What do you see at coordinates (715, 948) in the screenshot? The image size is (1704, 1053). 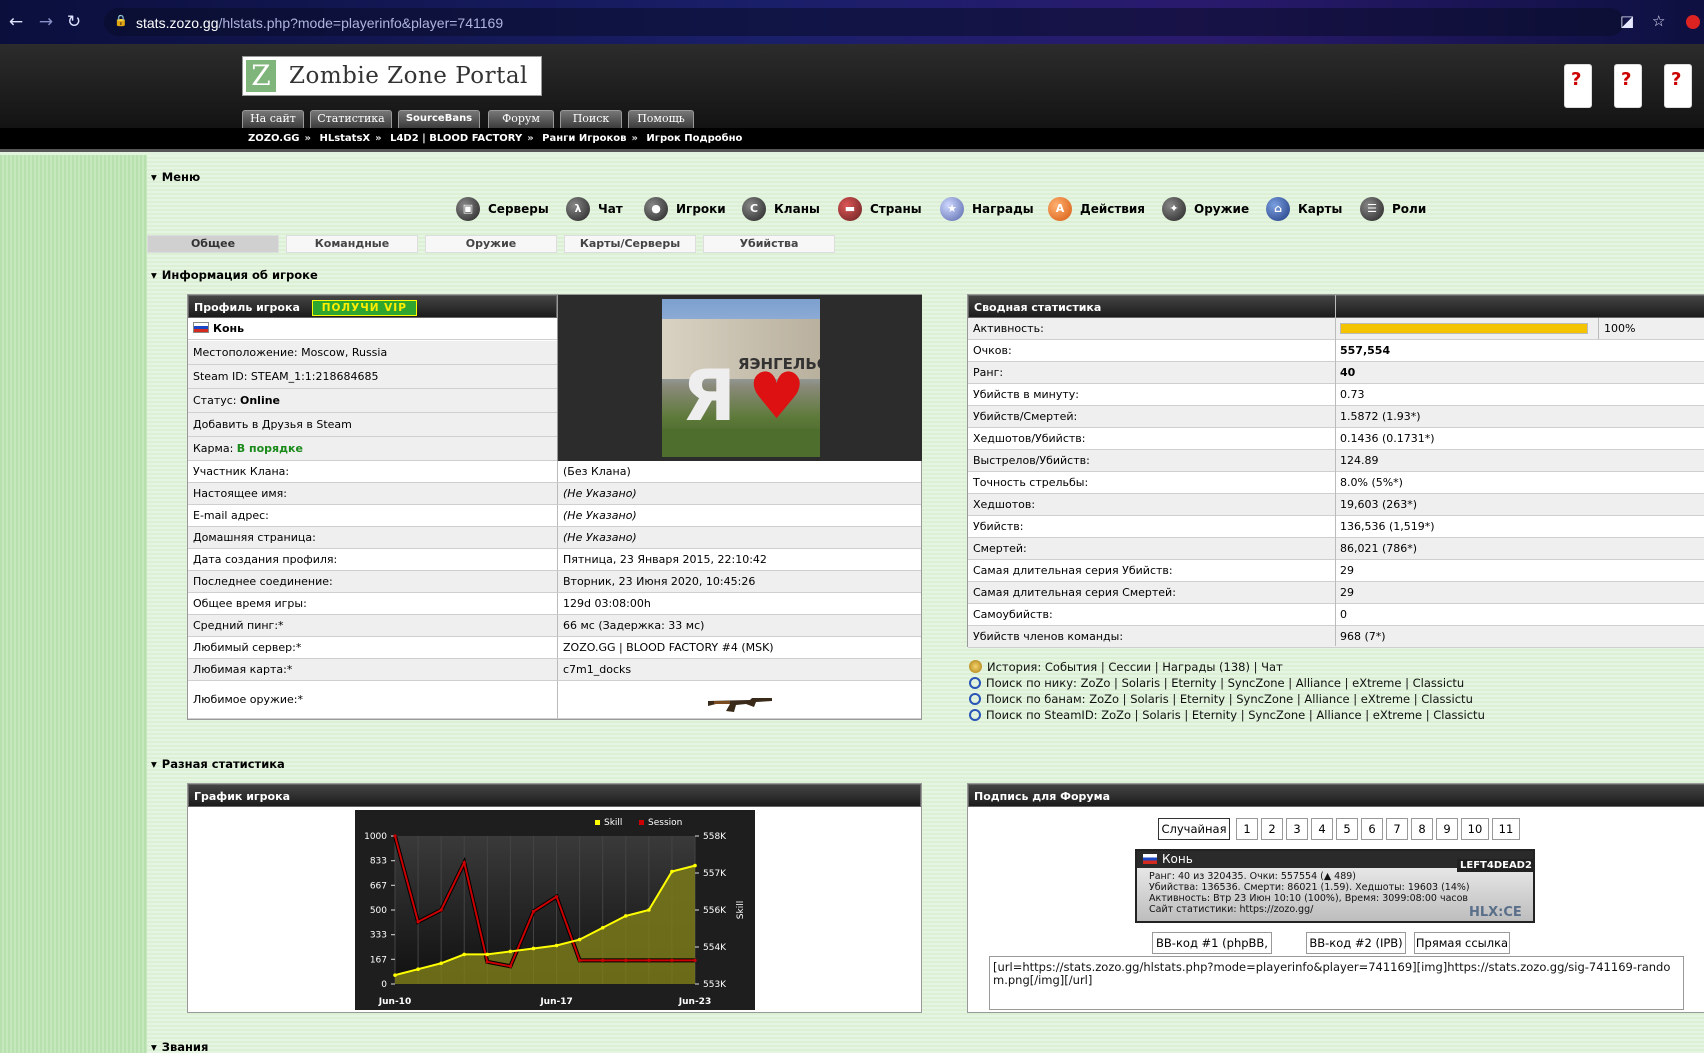 I see `y-tick-label-right: 554K` at bounding box center [715, 948].